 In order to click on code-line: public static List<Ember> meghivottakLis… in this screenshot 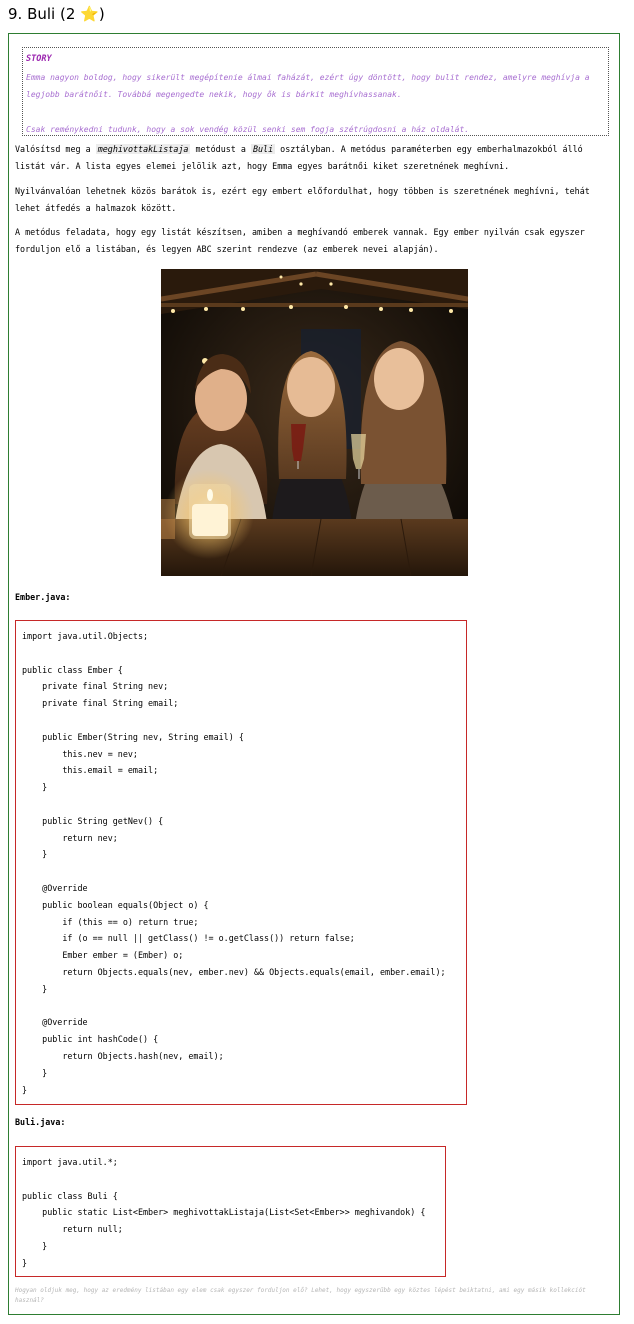, I will do `click(224, 1212)`.